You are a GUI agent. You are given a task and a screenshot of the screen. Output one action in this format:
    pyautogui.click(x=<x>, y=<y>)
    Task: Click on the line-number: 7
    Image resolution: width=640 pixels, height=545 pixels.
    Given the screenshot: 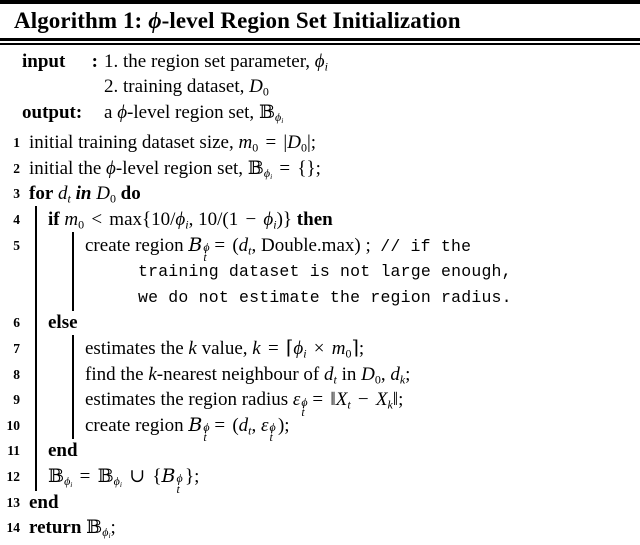 What is the action you would take?
    pyautogui.click(x=16, y=348)
    